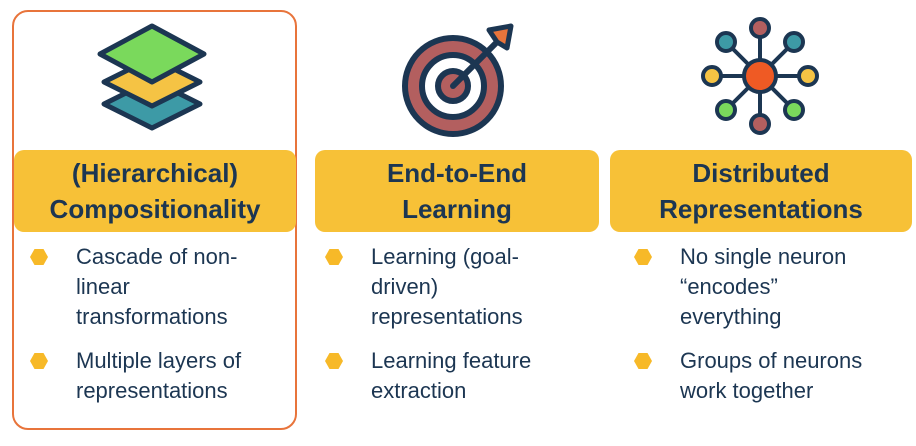 This screenshot has height=446, width=916. Describe the element at coordinates (458, 81) in the screenshot. I see `target-icon` at that location.